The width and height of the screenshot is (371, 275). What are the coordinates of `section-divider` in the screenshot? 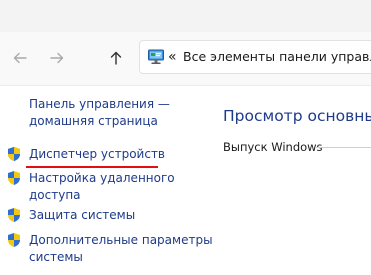 It's located at (343, 147).